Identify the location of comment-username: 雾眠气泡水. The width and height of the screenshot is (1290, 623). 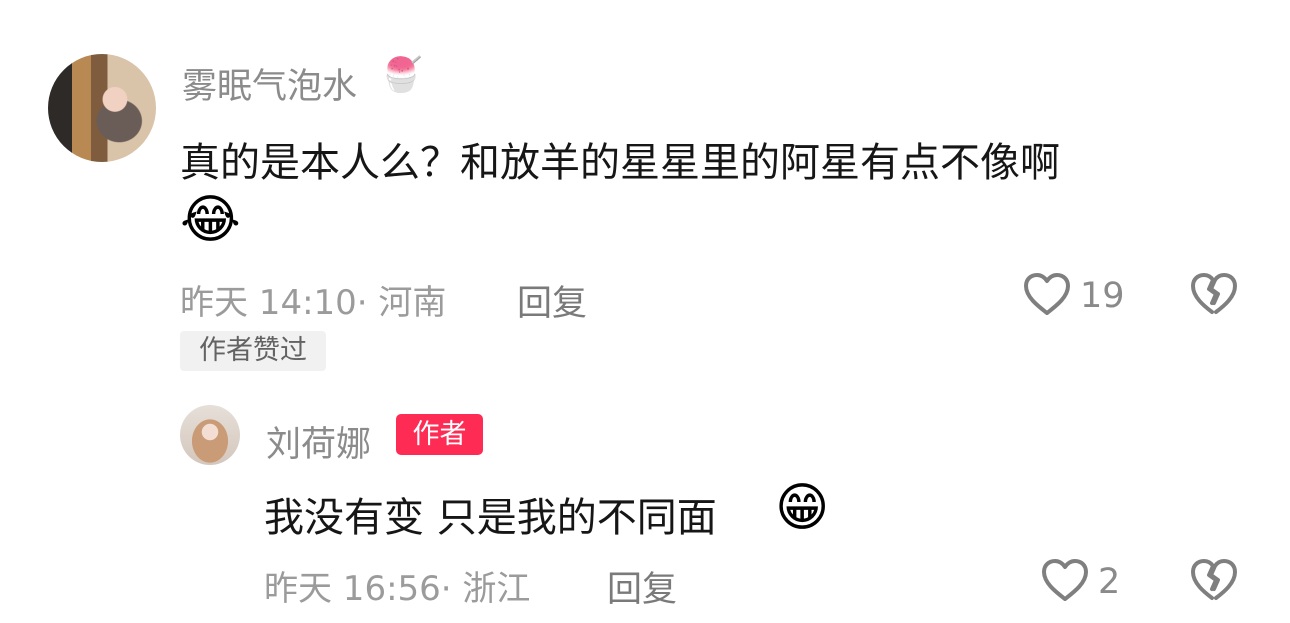
(269, 83).